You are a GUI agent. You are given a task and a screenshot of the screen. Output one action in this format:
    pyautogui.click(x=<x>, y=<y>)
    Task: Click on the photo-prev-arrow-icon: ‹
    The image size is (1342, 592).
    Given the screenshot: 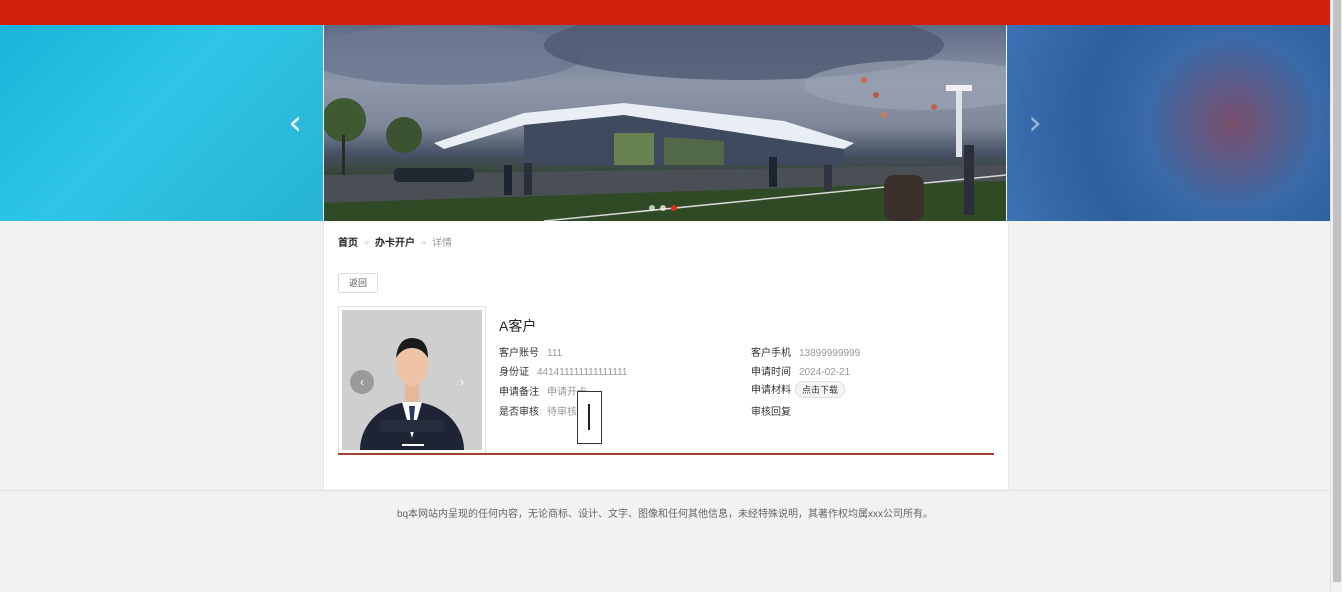 What is the action you would take?
    pyautogui.click(x=362, y=382)
    